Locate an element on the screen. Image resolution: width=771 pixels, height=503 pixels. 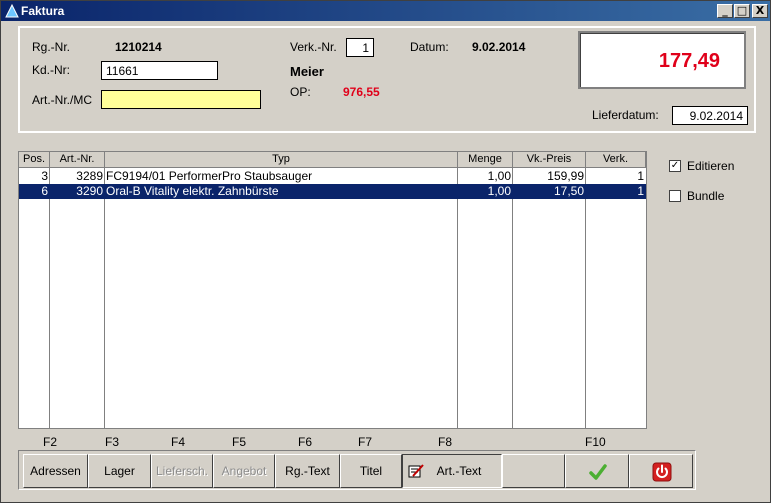
cell-art-nr: 3289 is located at coordinates (89, 176).